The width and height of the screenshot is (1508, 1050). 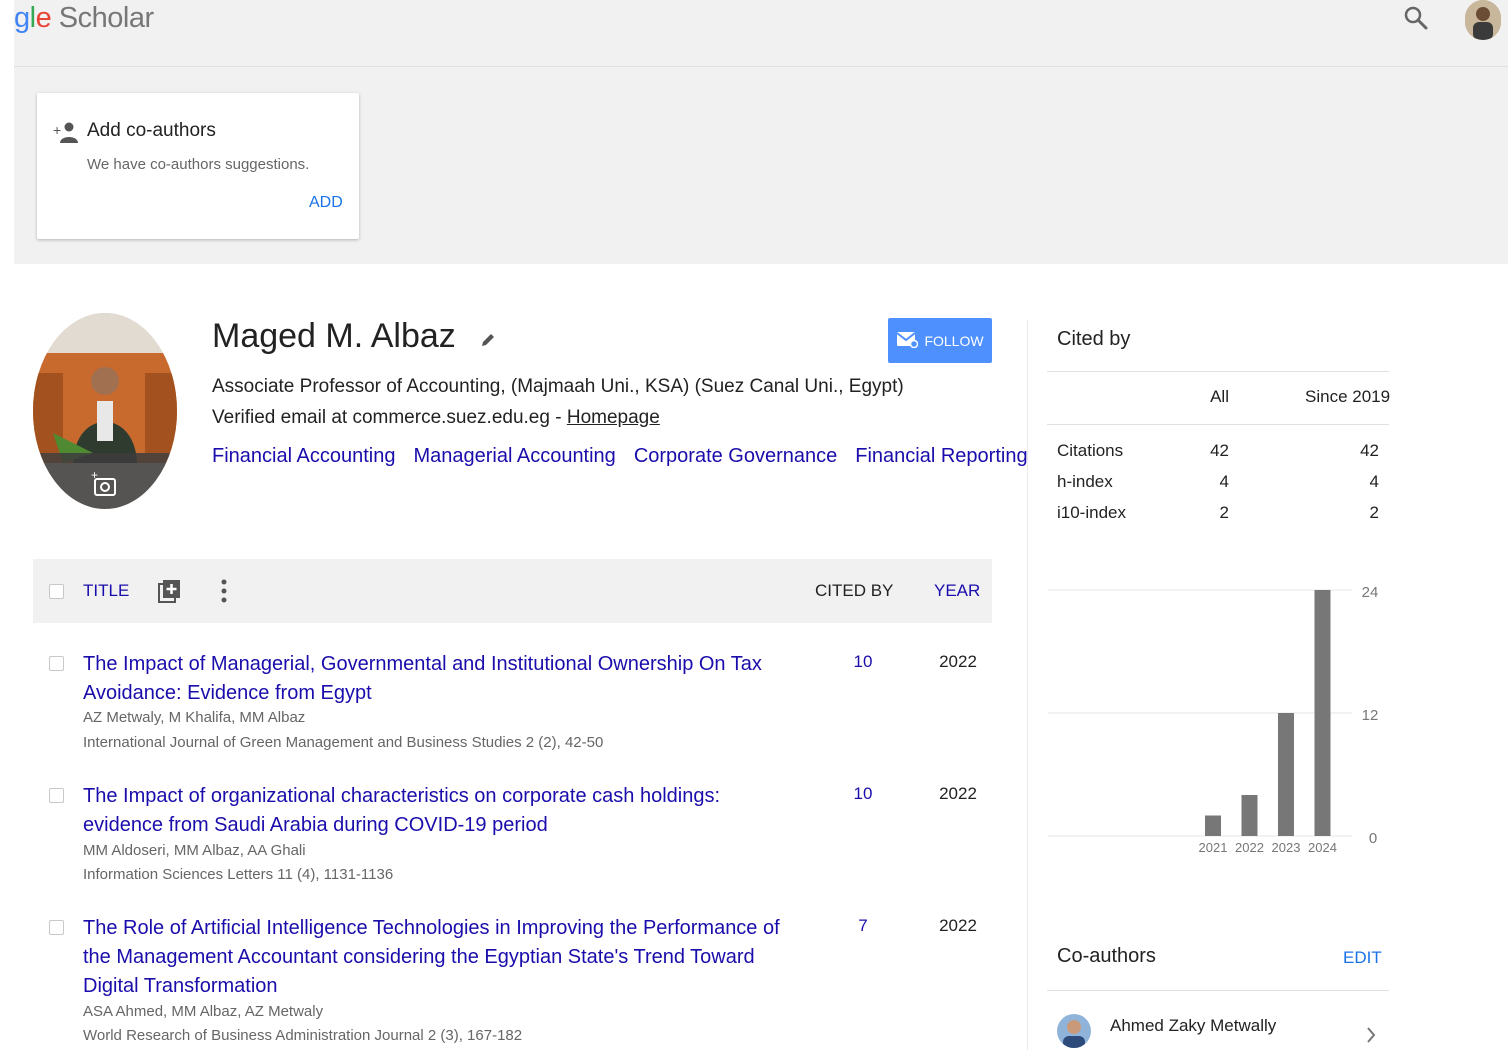 What do you see at coordinates (170, 593) in the screenshot?
I see `merge-articles-icon` at bounding box center [170, 593].